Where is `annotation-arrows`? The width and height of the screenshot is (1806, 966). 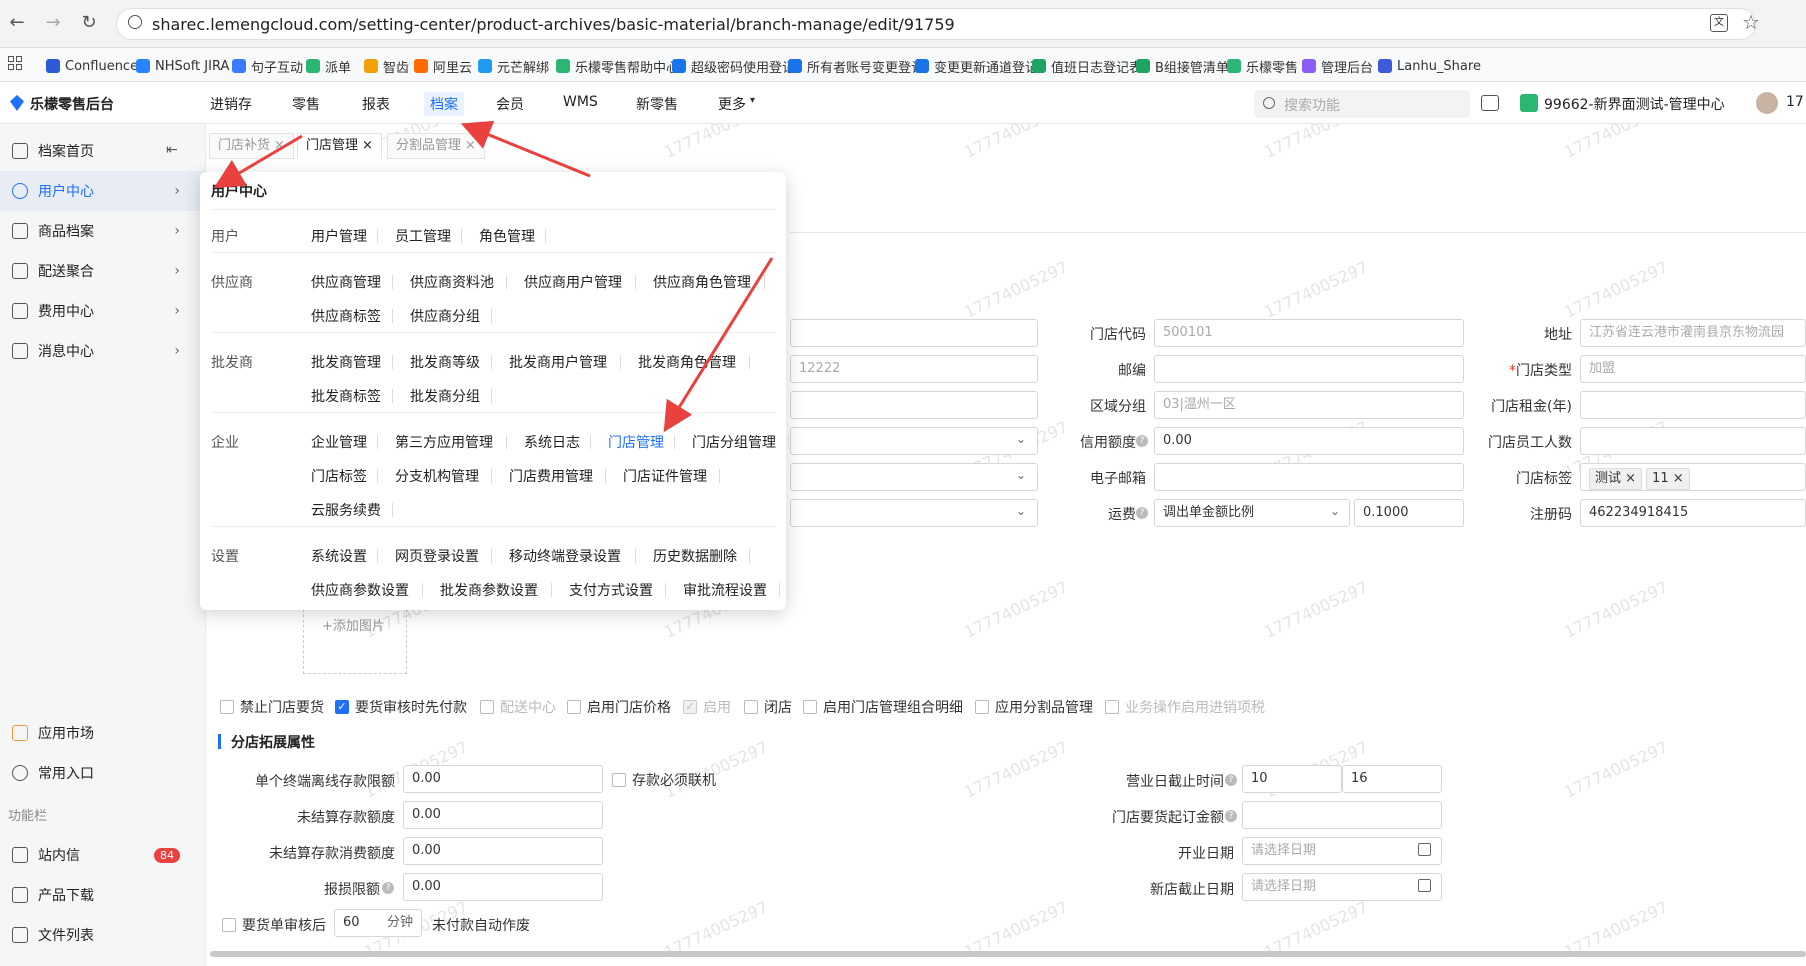
annotation-arrows is located at coordinates (493, 276).